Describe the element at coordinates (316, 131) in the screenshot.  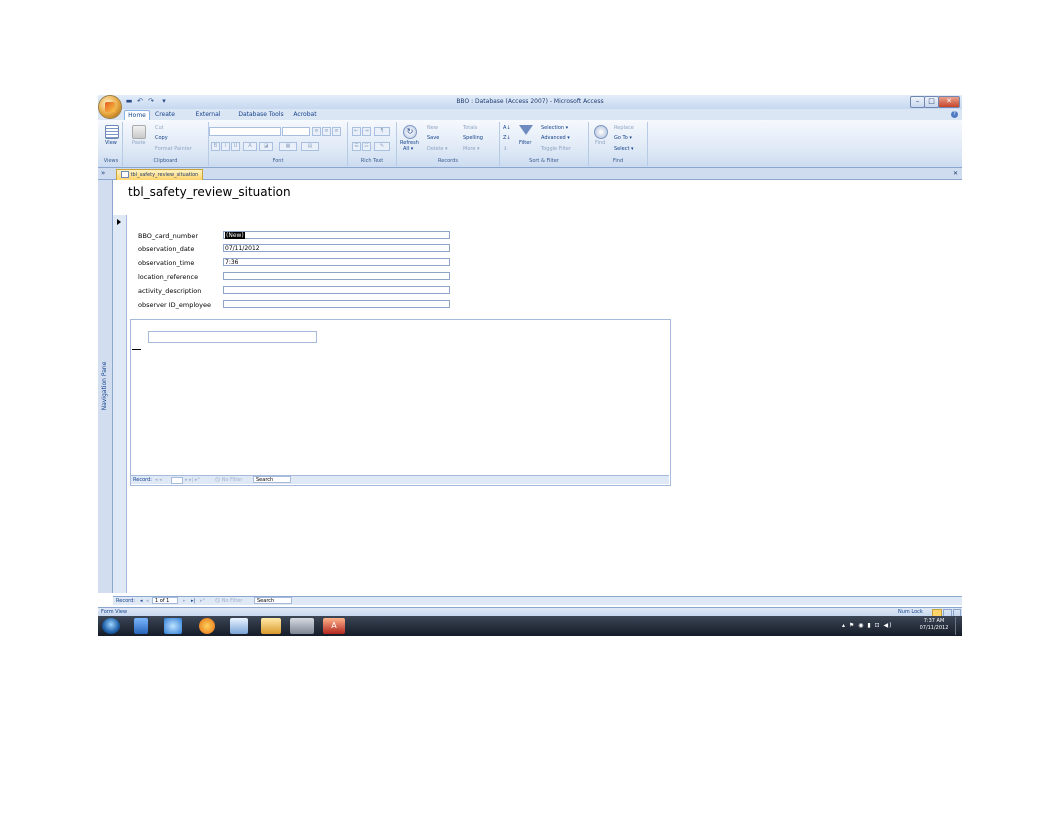
I see `align-left-button: ≡` at that location.